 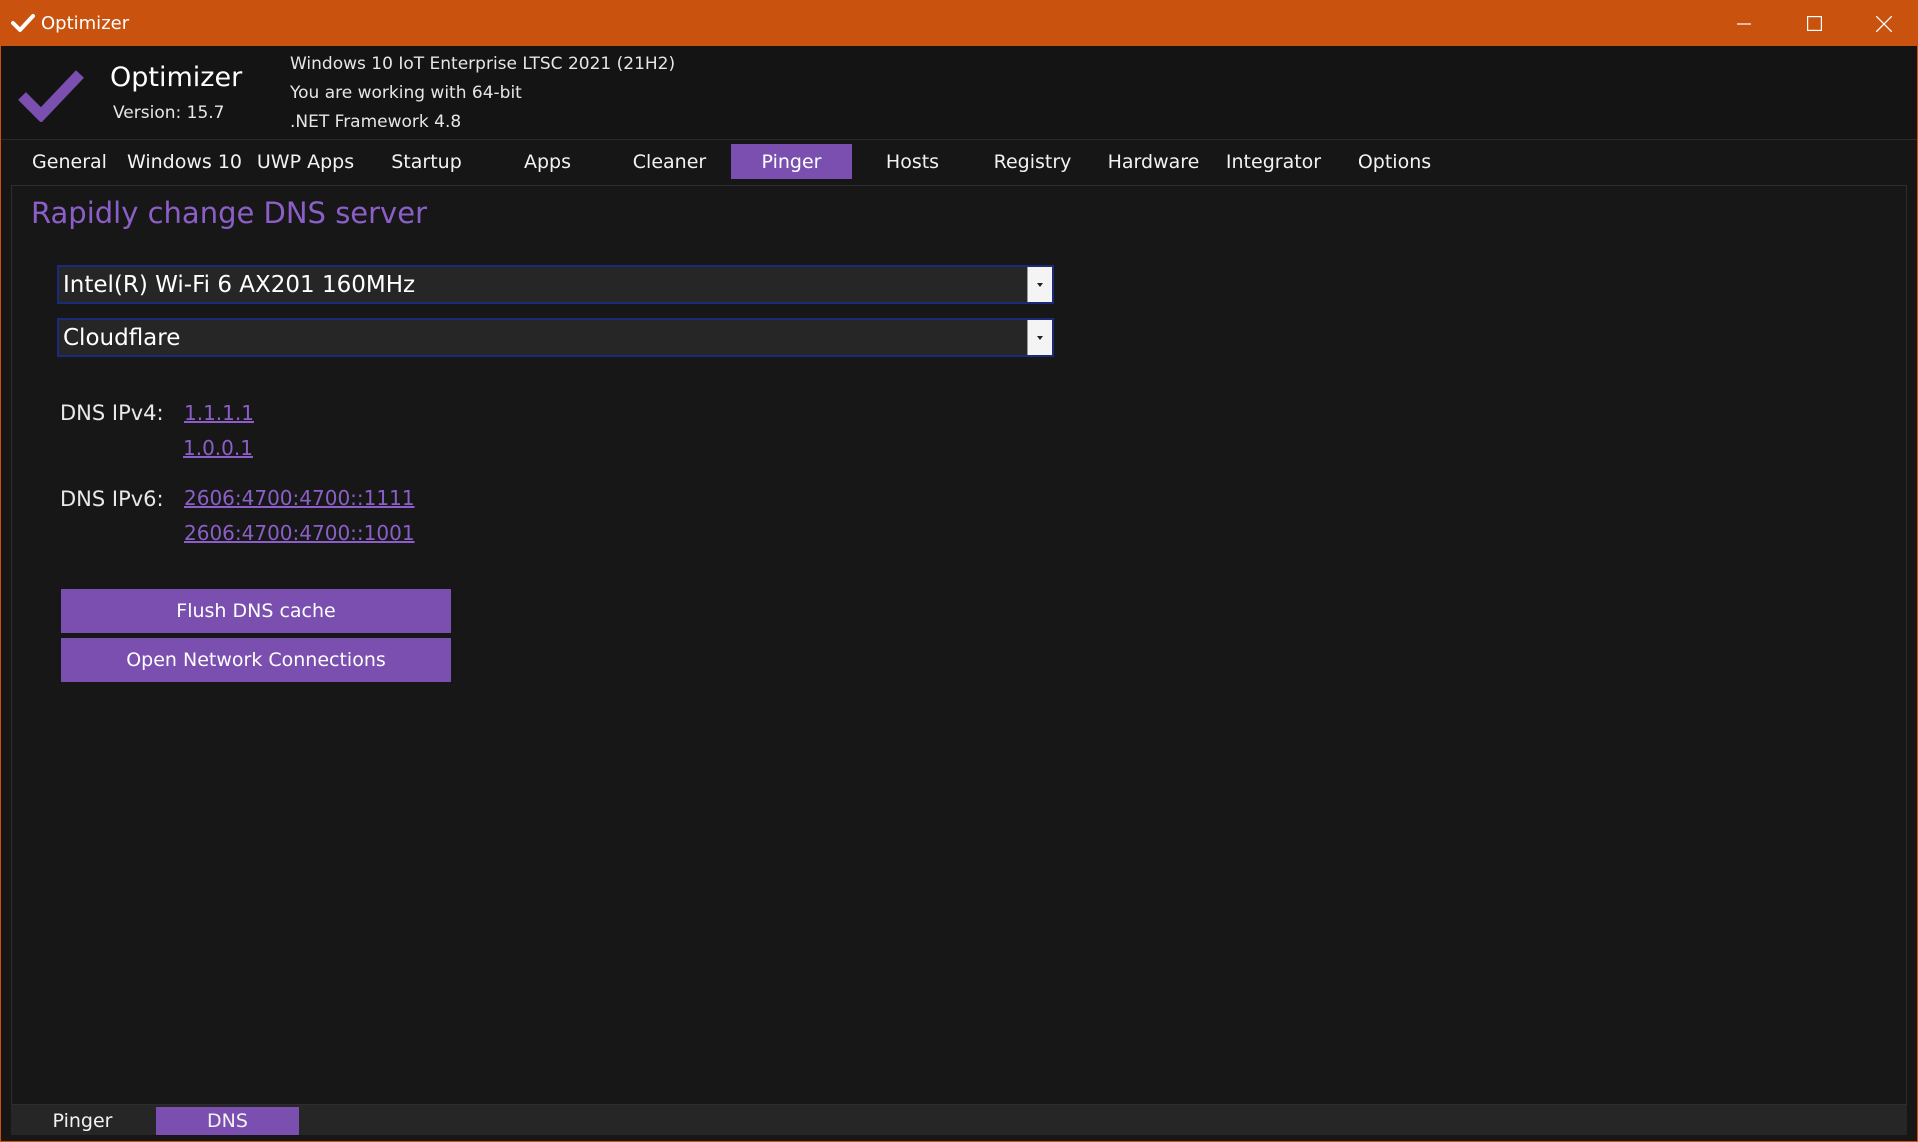 I want to click on title-bar: Optimizer, so click(x=959, y=23).